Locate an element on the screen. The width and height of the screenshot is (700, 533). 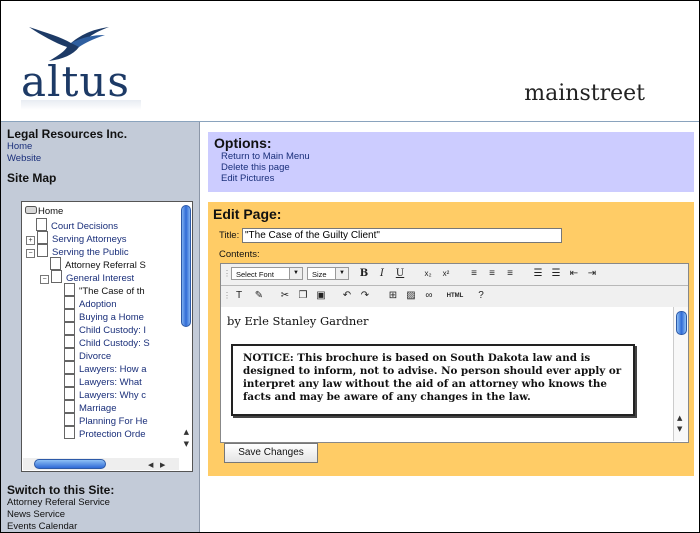
byline-text: by Erle Stanley Gardner is located at coordinates (298, 321).